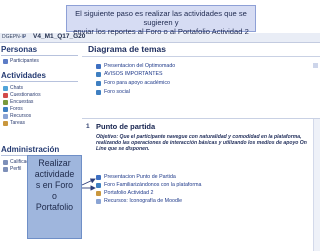  I want to click on callout-line-3: s en Foro, so click(54, 185).